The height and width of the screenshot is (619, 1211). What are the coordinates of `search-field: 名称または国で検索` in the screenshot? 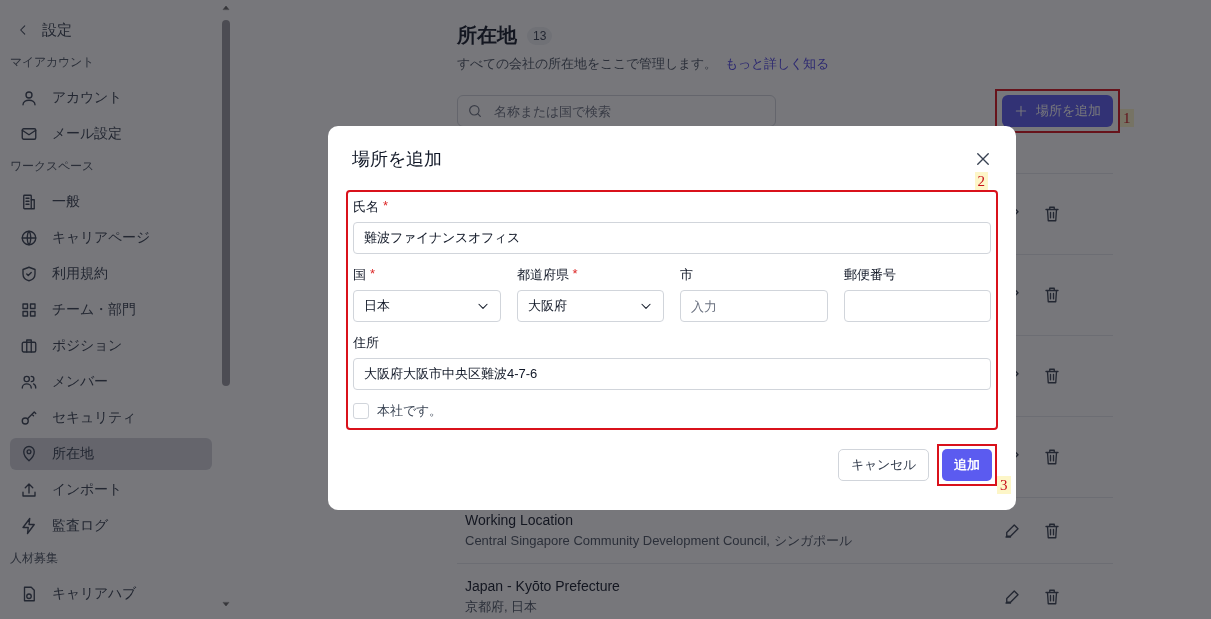 It's located at (616, 111).